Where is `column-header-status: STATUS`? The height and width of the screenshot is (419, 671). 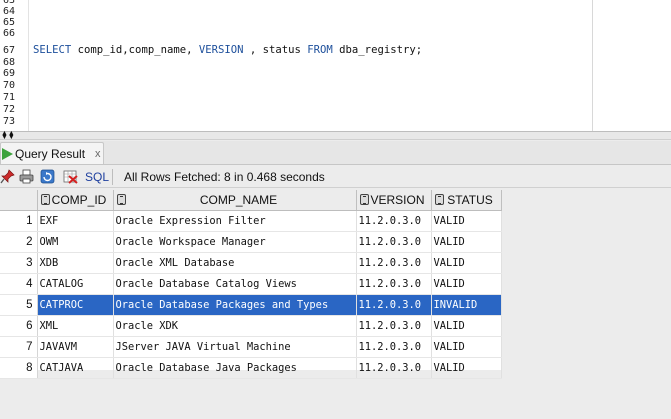
column-header-status: STATUS is located at coordinates (466, 200).